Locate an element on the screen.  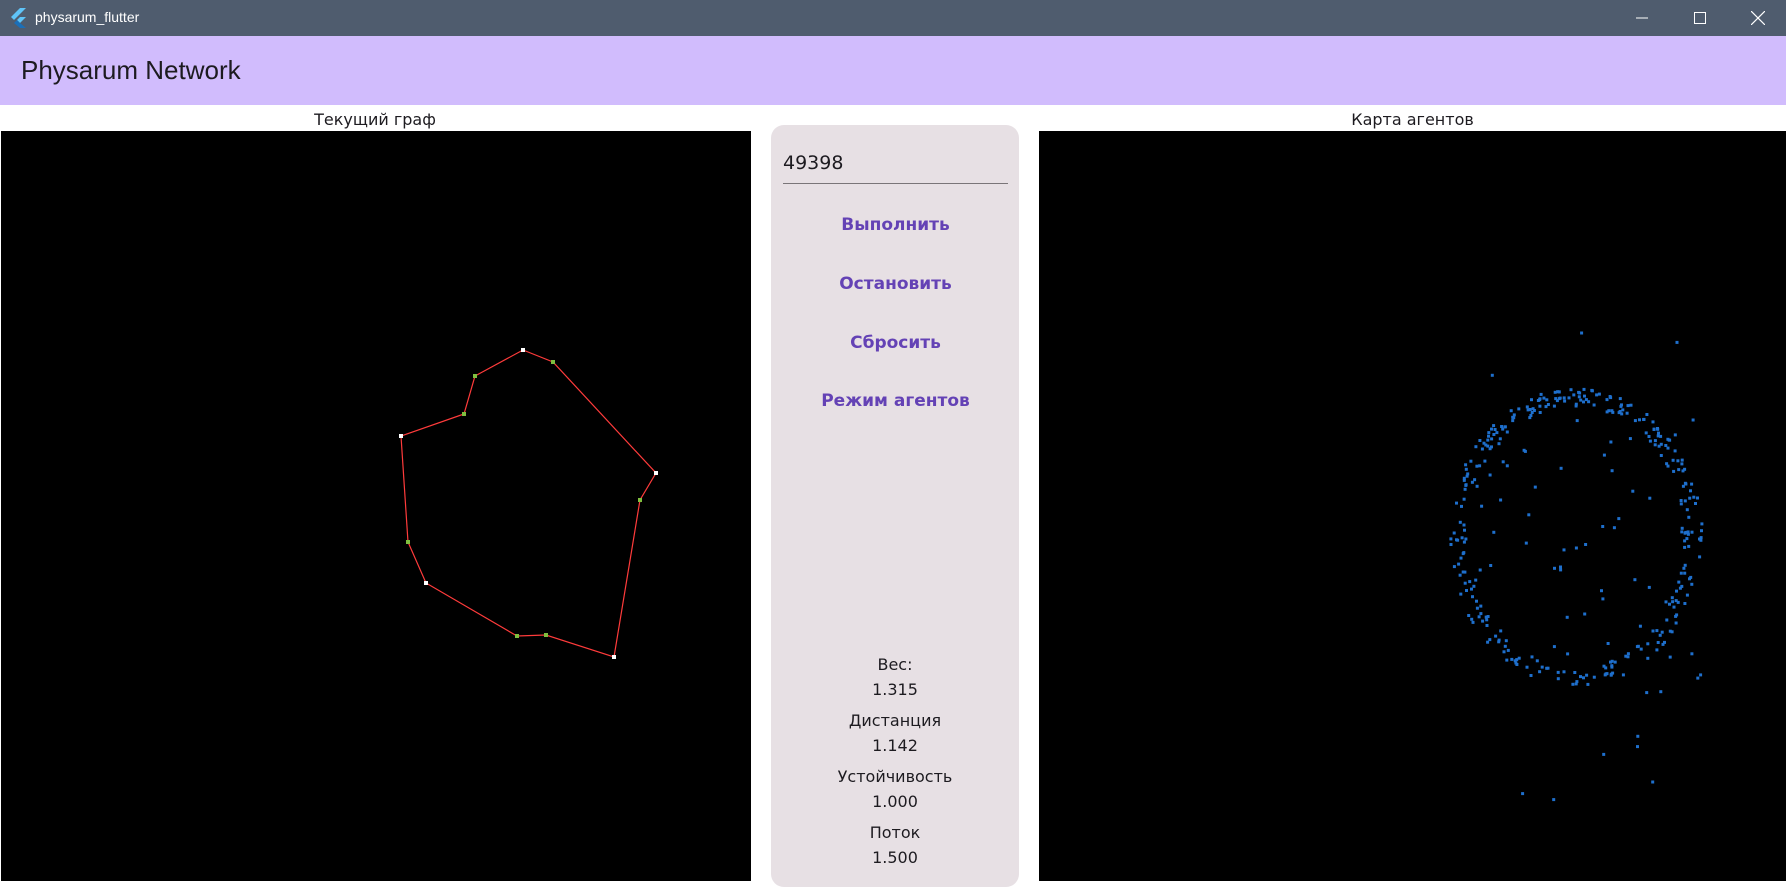
minimize-icon is located at coordinates (1642, 18).